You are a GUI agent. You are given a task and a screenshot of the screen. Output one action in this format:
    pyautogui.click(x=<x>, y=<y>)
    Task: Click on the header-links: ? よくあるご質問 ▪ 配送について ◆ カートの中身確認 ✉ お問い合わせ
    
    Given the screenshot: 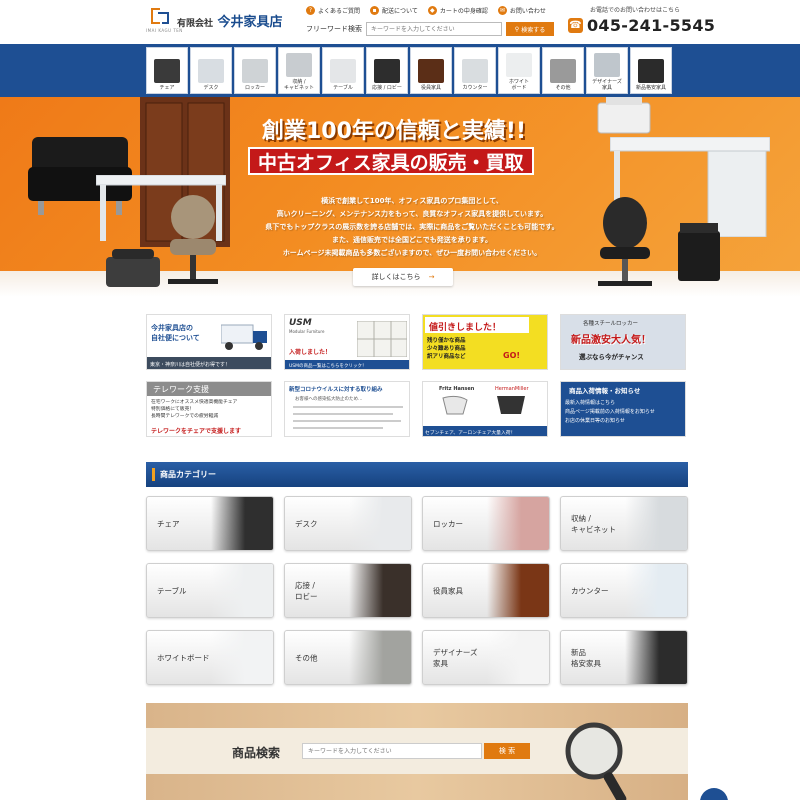 What is the action you would take?
    pyautogui.click(x=426, y=10)
    